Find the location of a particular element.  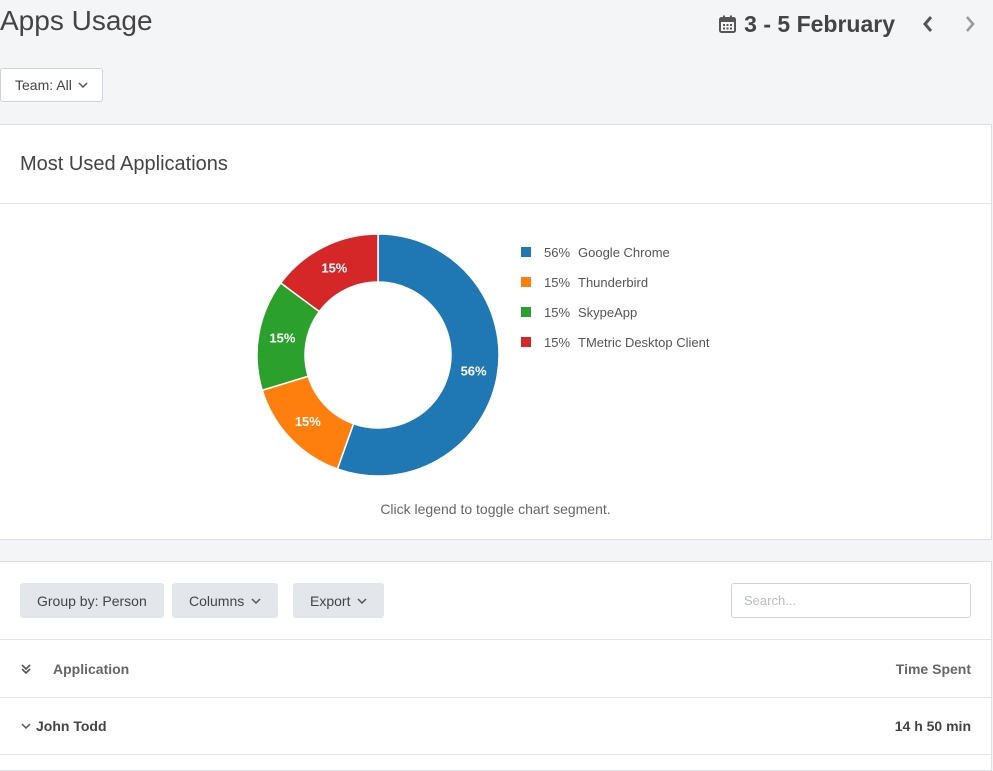

date-navigator: 3 - 5 February is located at coordinates (851, 24).